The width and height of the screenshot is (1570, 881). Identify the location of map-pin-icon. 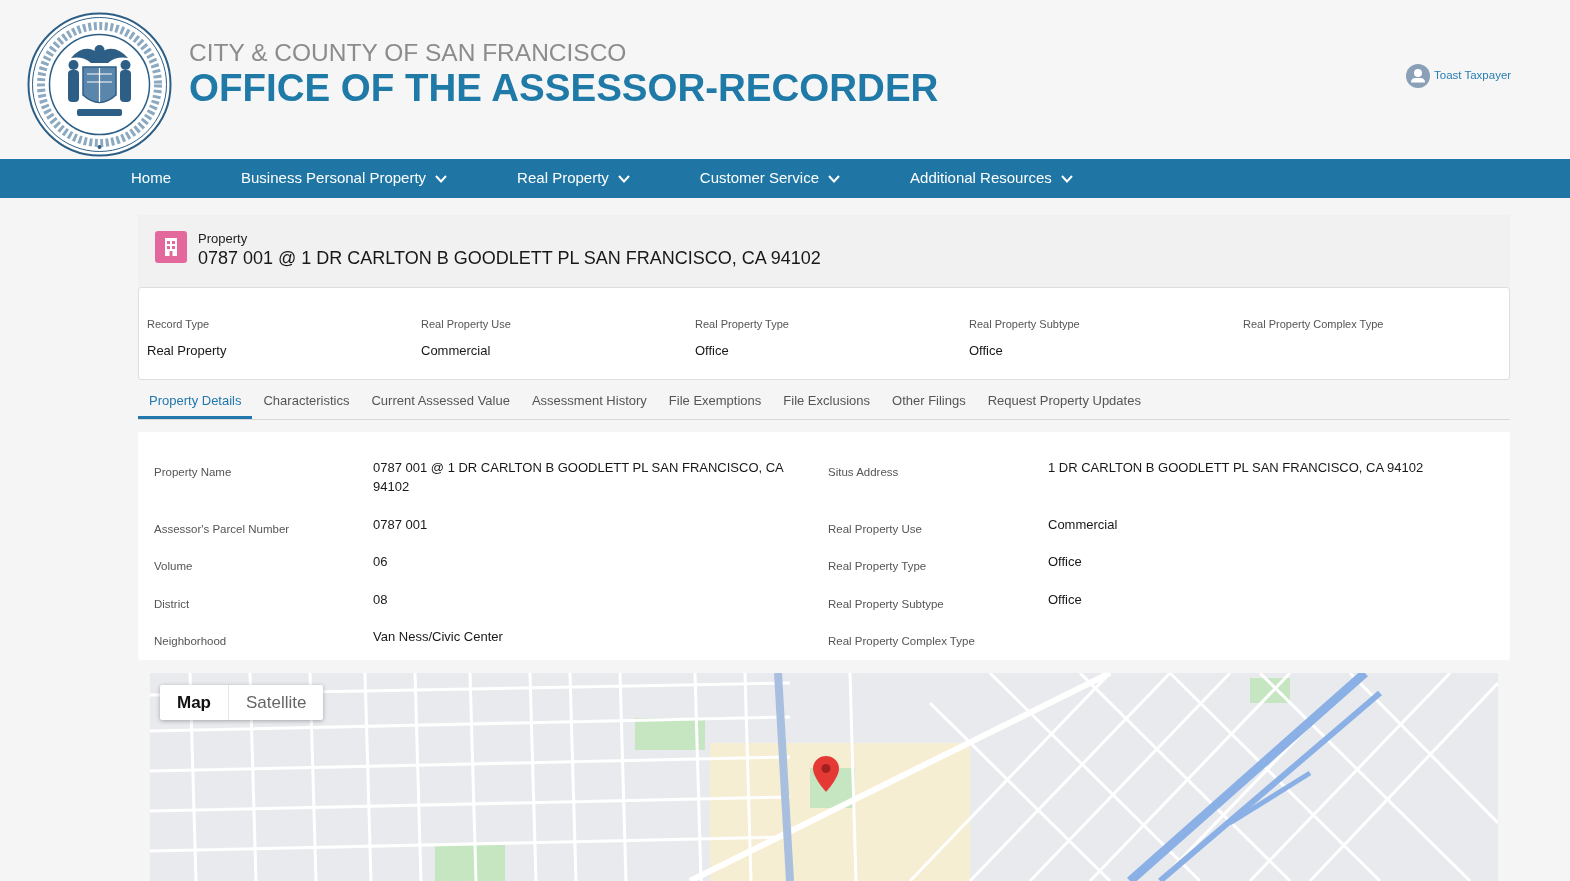
(826, 774).